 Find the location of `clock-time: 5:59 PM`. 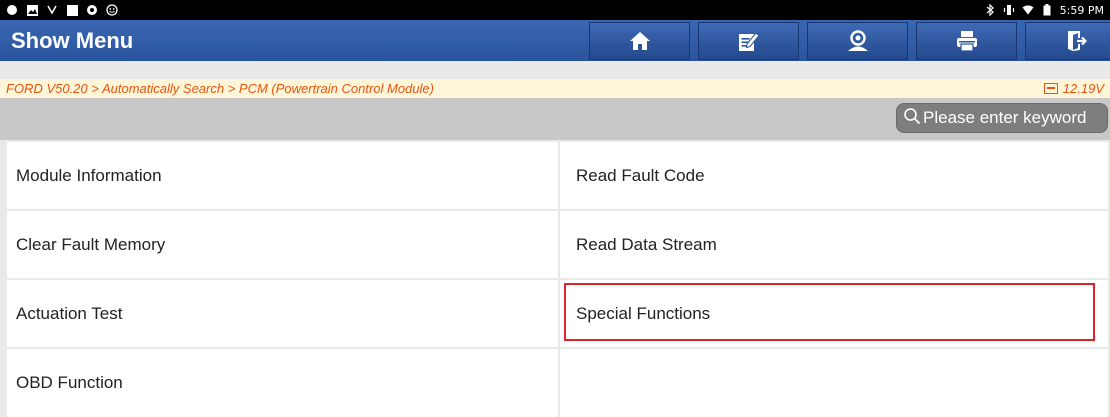

clock-time: 5:59 PM is located at coordinates (1081, 10).